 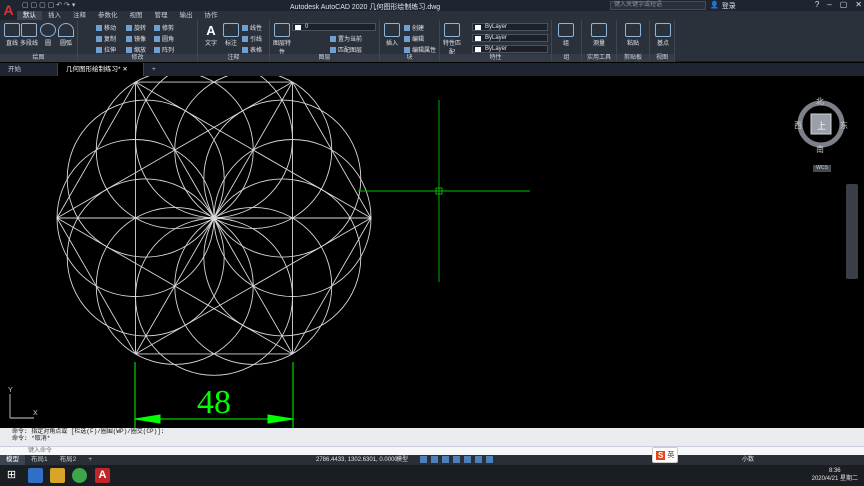 What do you see at coordinates (252, 38) in the screenshot?
I see `leader-button: 引线` at bounding box center [252, 38].